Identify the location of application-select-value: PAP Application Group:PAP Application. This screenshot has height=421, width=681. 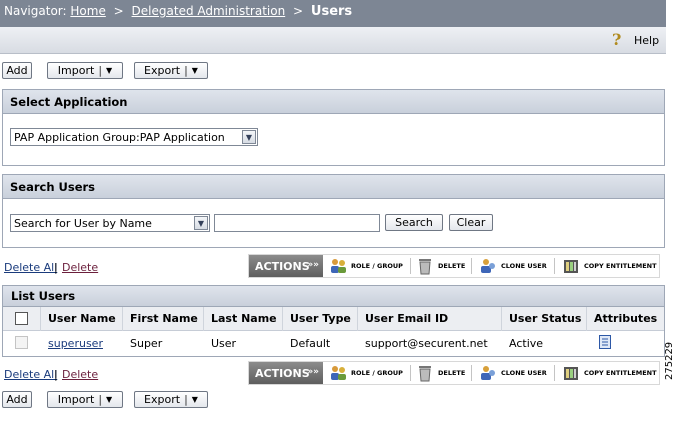
(119, 137).